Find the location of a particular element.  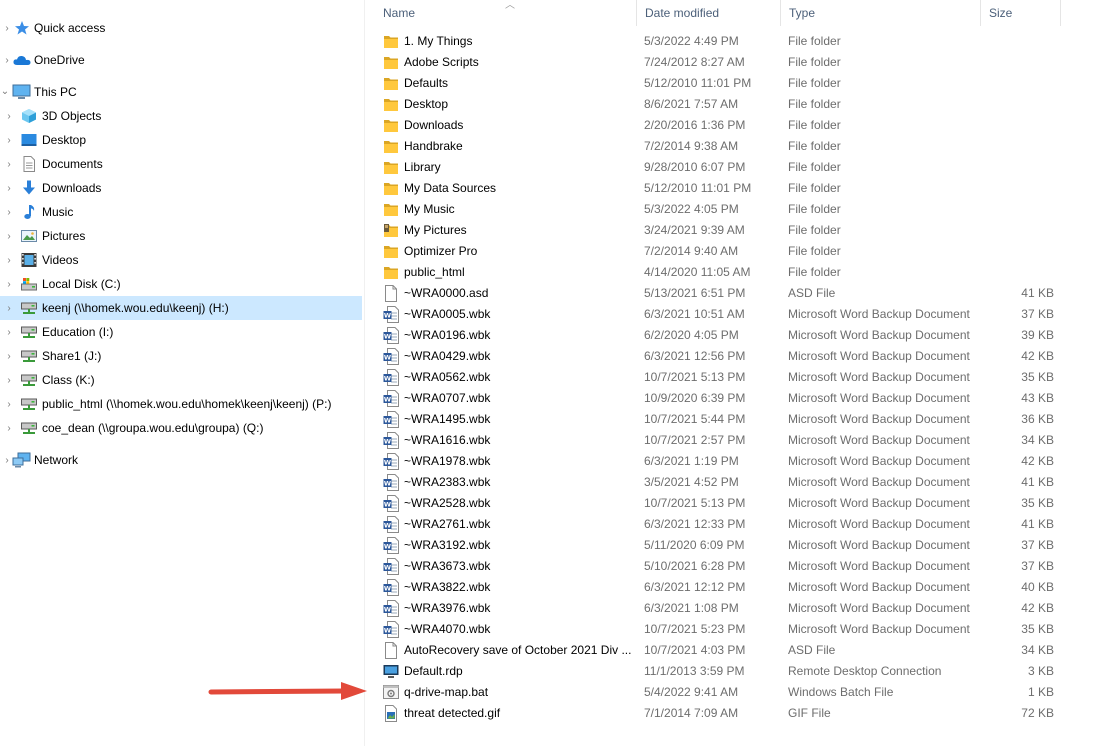

file-row: 1. My Things 5/3/2022 4:49 PM File folder is located at coordinates (719, 41).